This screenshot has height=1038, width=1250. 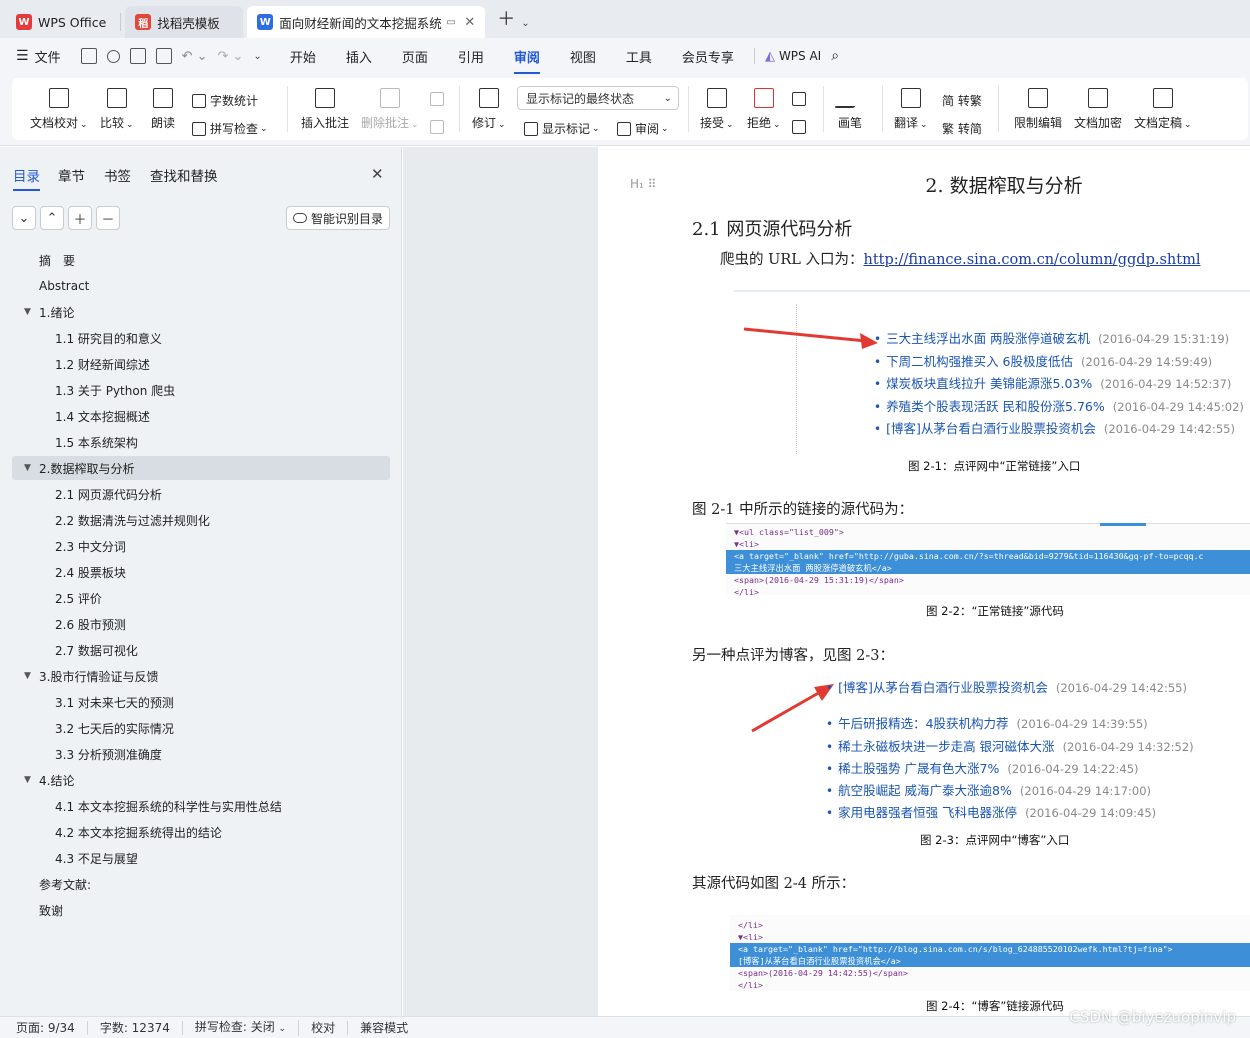 I want to click on file-menu: 文件, so click(x=48, y=56).